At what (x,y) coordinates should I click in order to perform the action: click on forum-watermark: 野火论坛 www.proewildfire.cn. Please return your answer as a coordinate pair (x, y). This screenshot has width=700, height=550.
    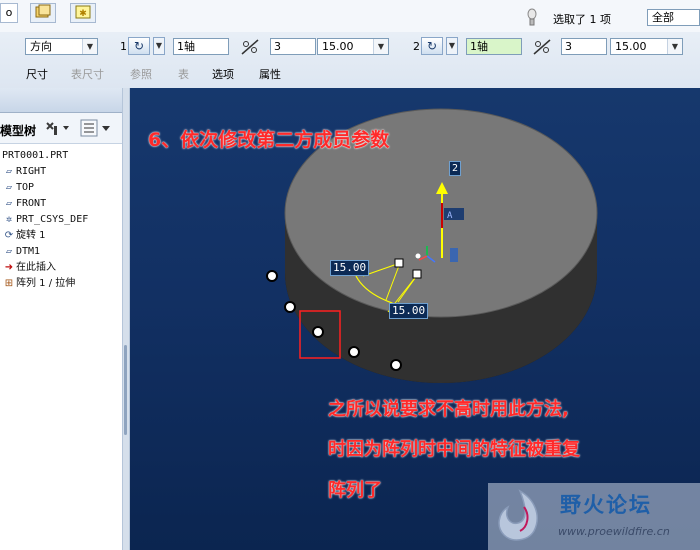
    Looking at the image, I should click on (594, 516).